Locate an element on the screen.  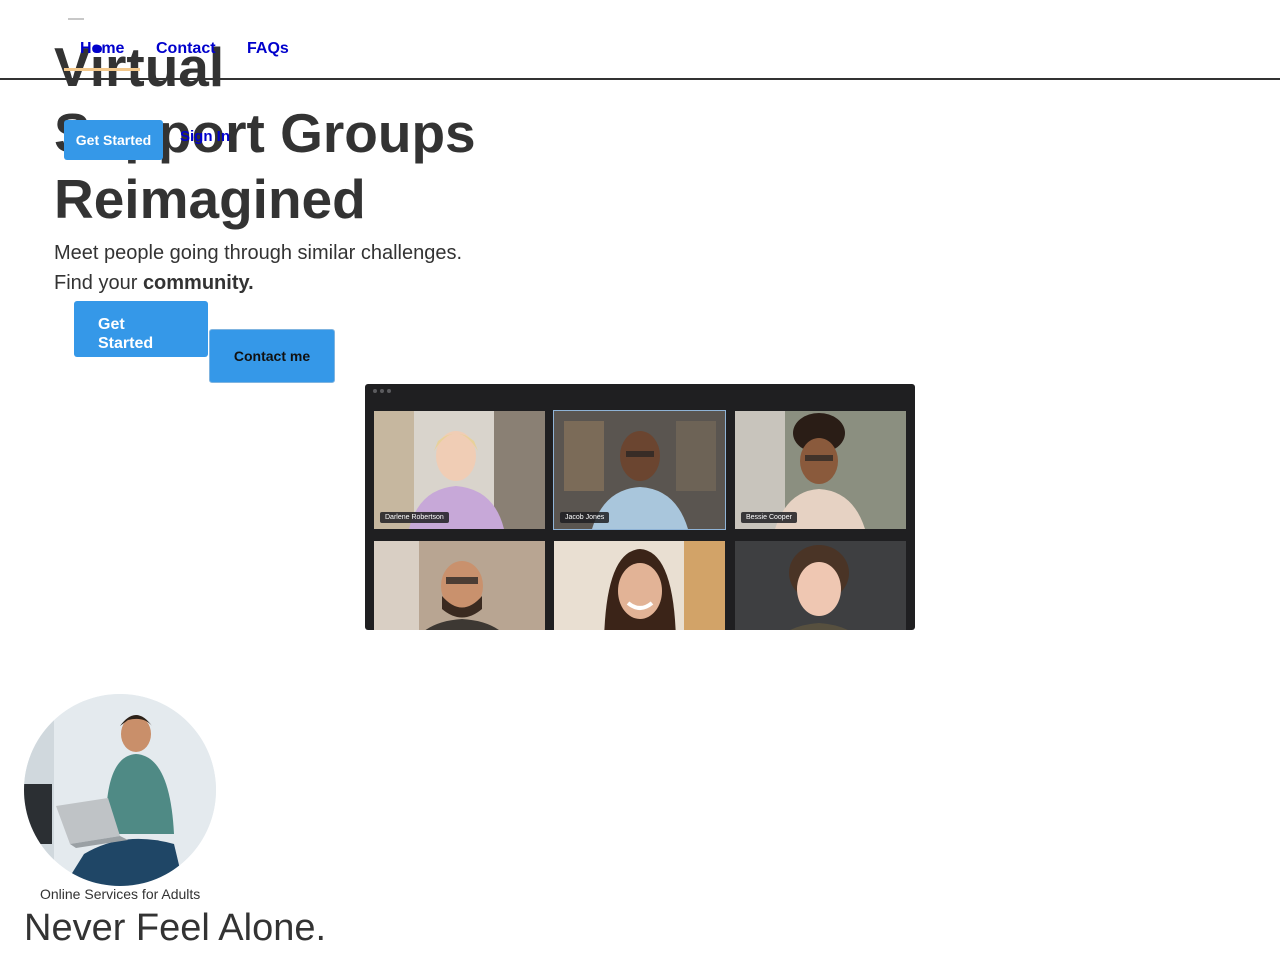
nav-active-dot is located at coordinates (98, 49).